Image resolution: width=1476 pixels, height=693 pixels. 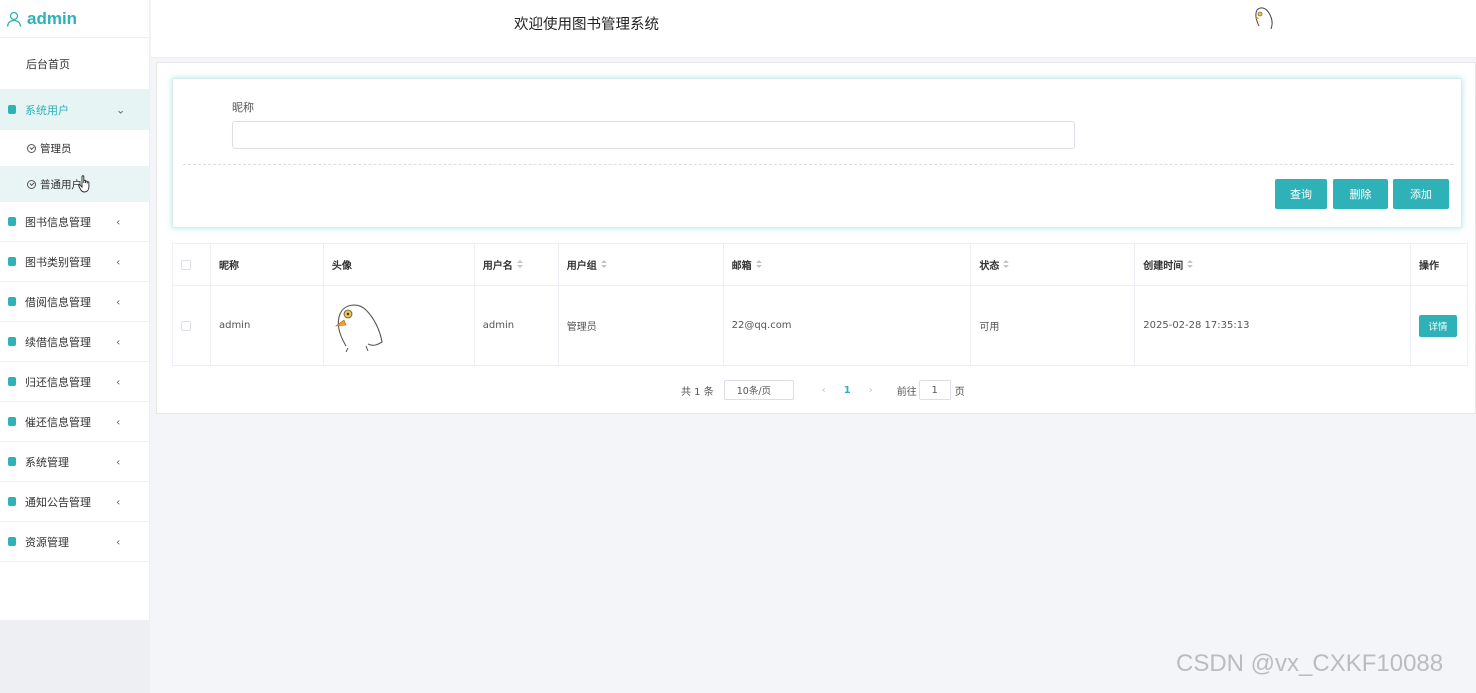 What do you see at coordinates (497, 266) in the screenshot?
I see `column-header-label: 用户名` at bounding box center [497, 266].